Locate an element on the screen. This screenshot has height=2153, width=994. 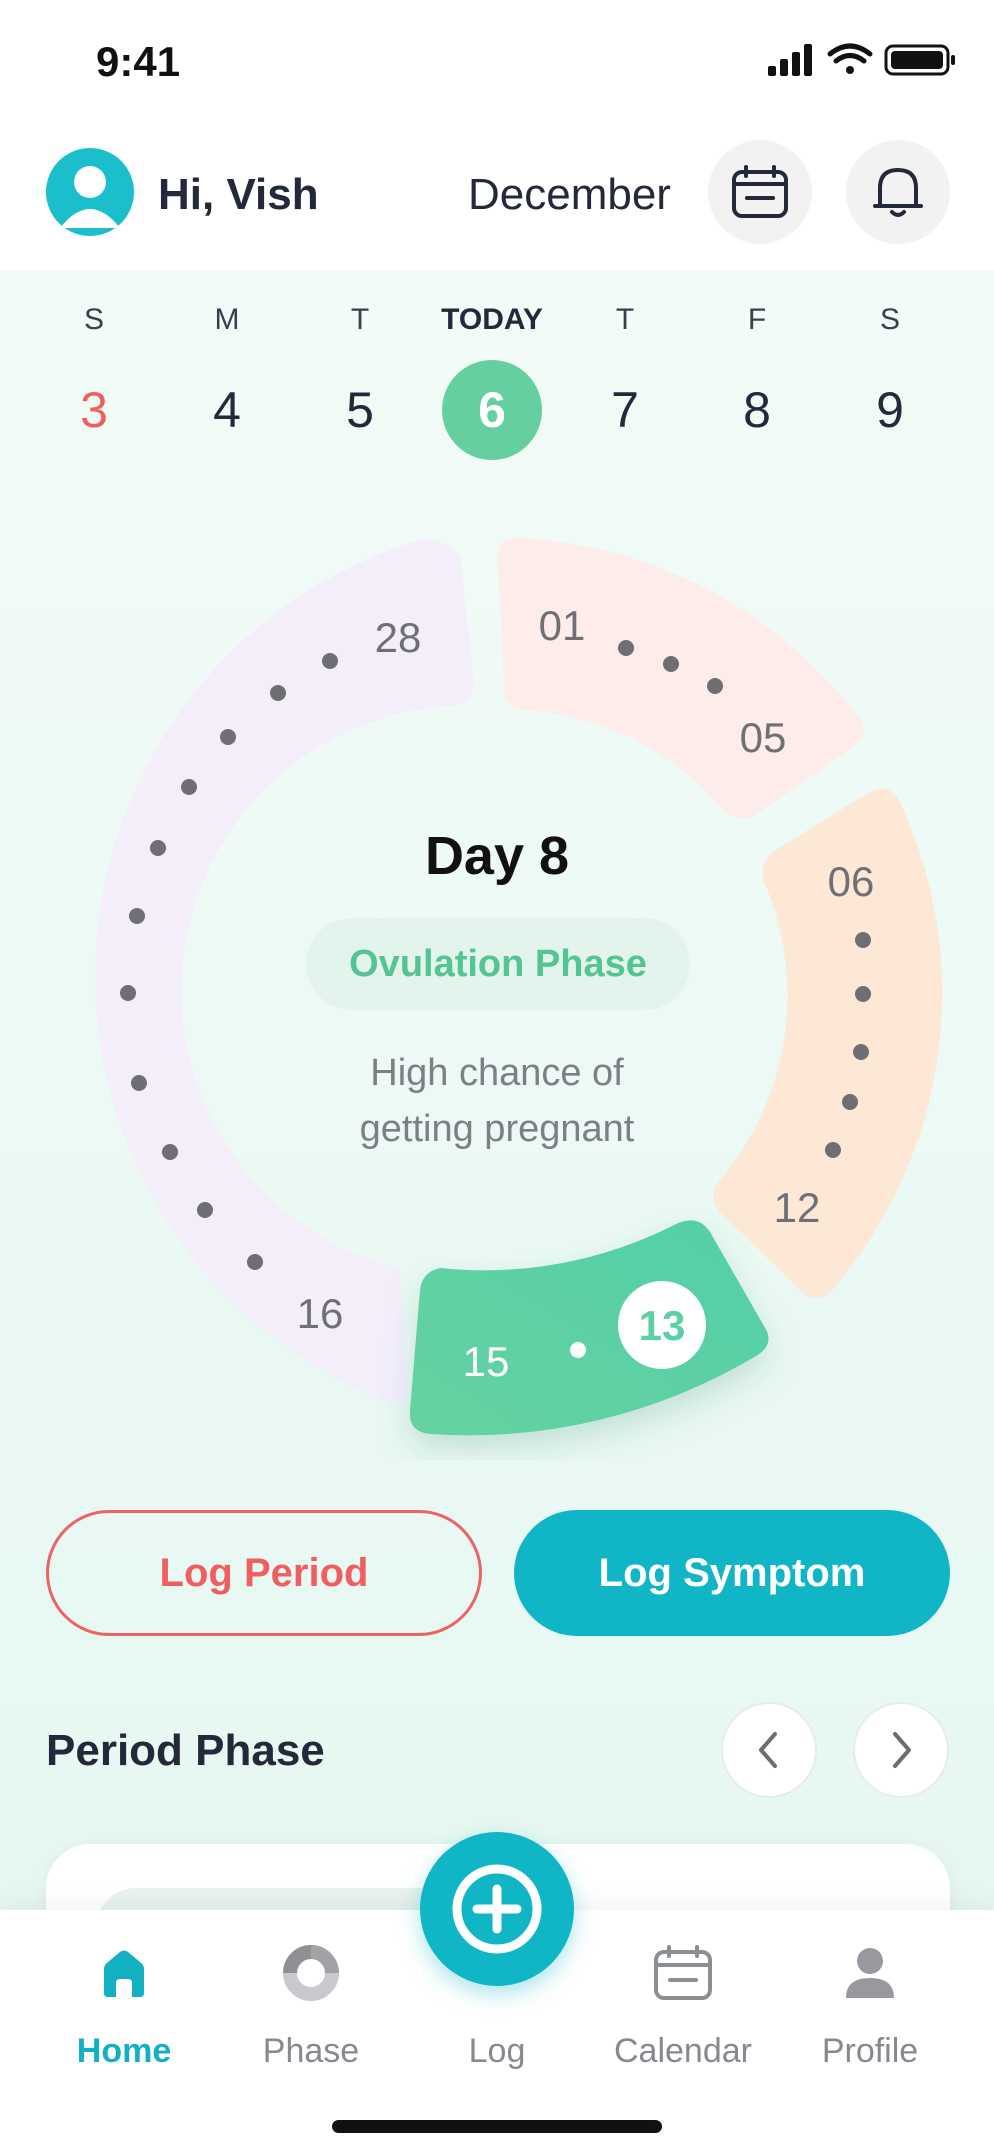
log-period-button: Log Period is located at coordinates (264, 1573).